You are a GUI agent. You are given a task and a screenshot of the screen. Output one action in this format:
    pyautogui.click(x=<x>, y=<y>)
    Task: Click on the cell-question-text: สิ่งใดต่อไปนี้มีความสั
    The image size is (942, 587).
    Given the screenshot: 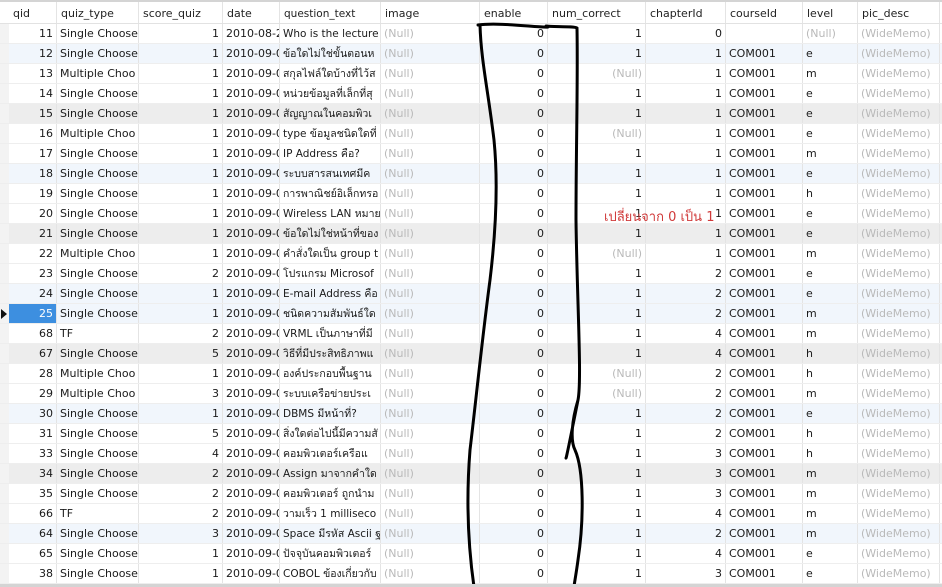 What is the action you would take?
    pyautogui.click(x=330, y=433)
    